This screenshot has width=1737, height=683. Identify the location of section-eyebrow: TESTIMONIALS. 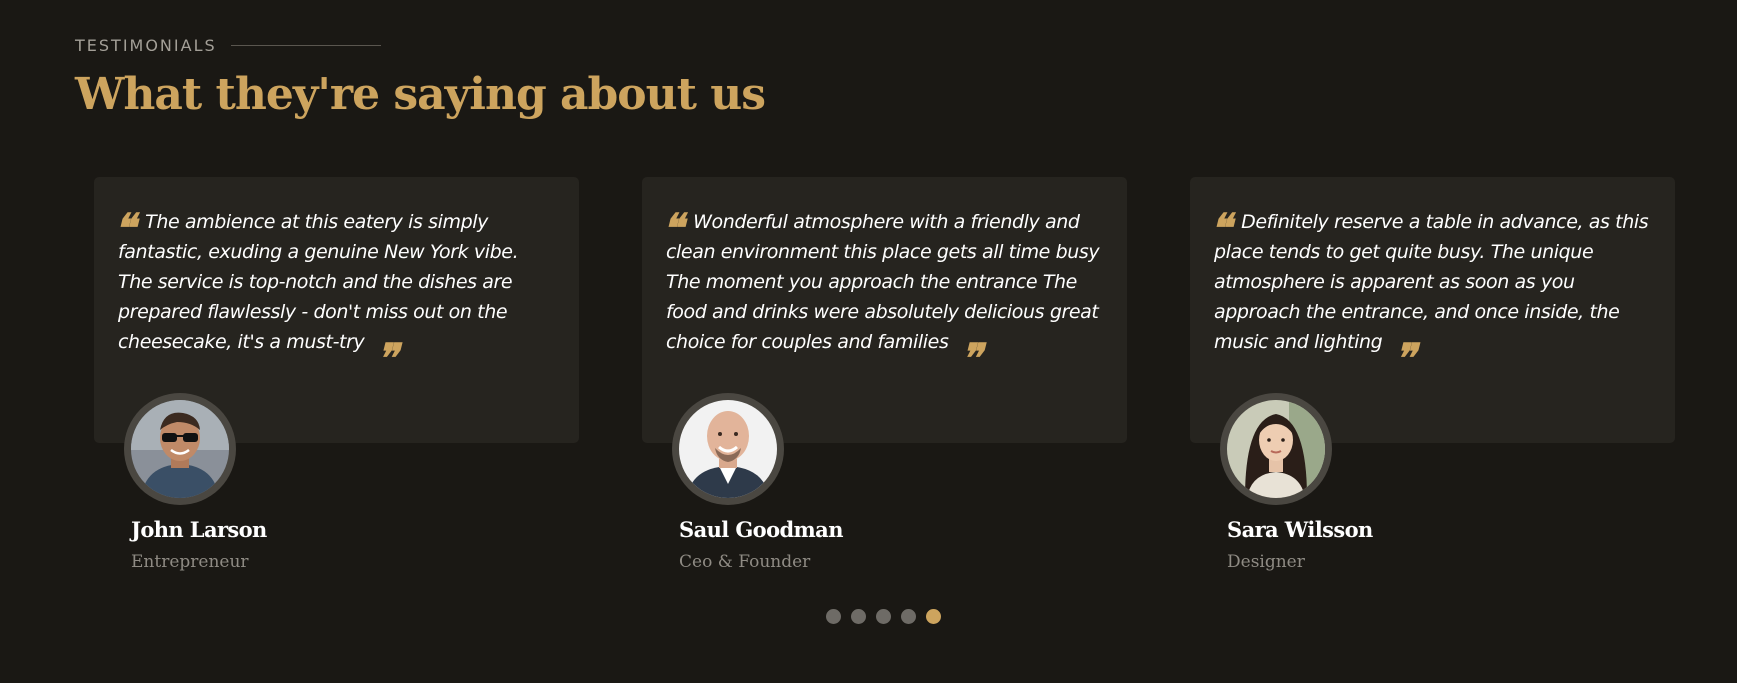
(420, 45).